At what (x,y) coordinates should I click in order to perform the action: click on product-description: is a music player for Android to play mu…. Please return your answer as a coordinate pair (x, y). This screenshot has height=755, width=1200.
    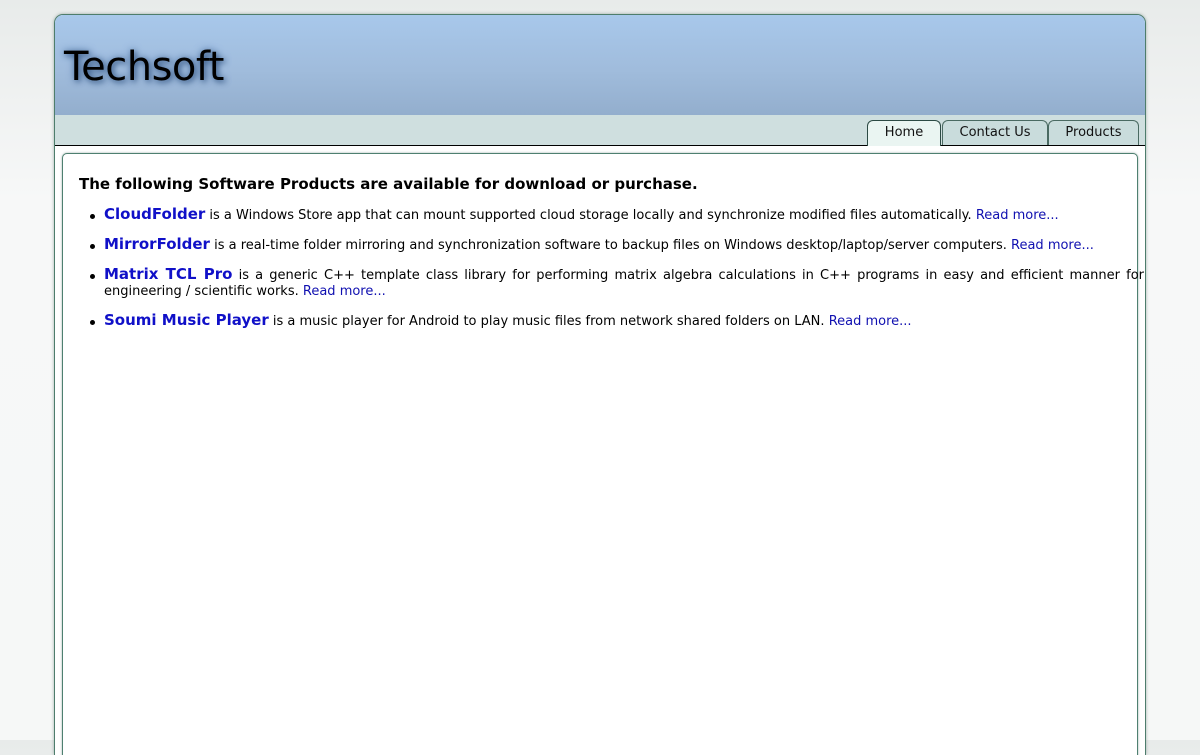
    Looking at the image, I should click on (548, 321).